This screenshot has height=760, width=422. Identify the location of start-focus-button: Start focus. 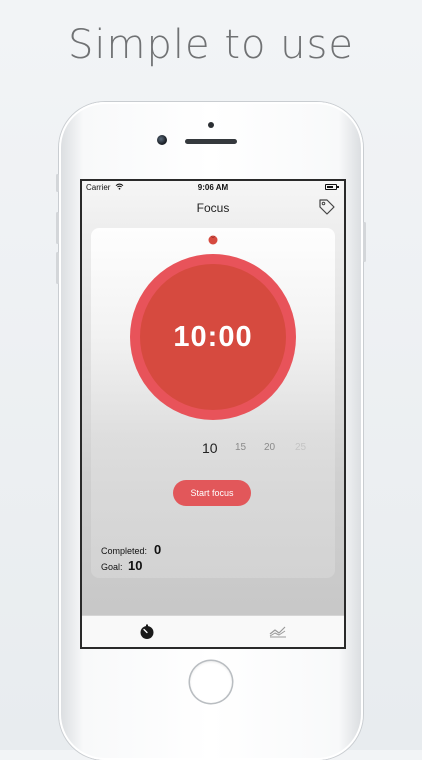
(212, 493).